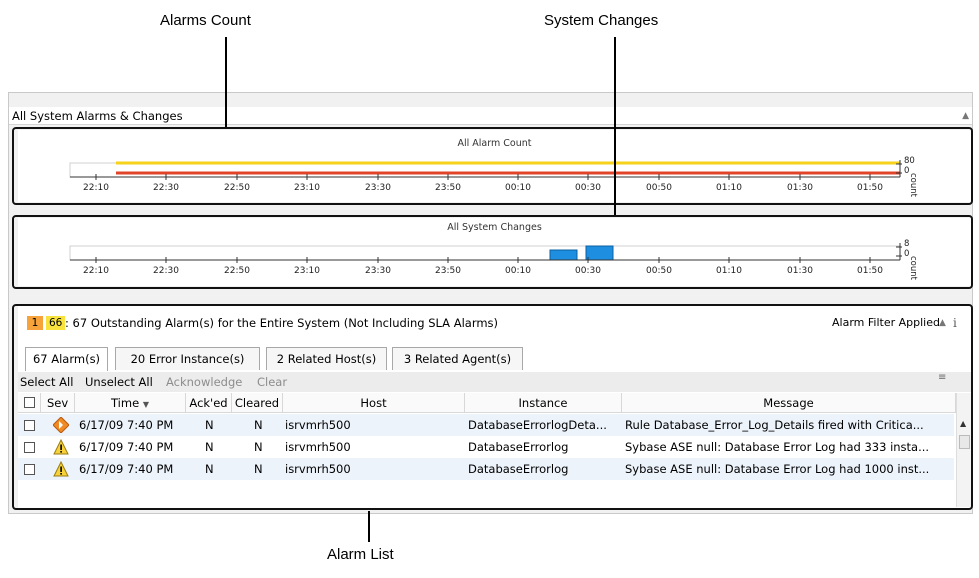 The height and width of the screenshot is (578, 979). I want to click on callout-alarms-count: Alarms Count, so click(205, 20).